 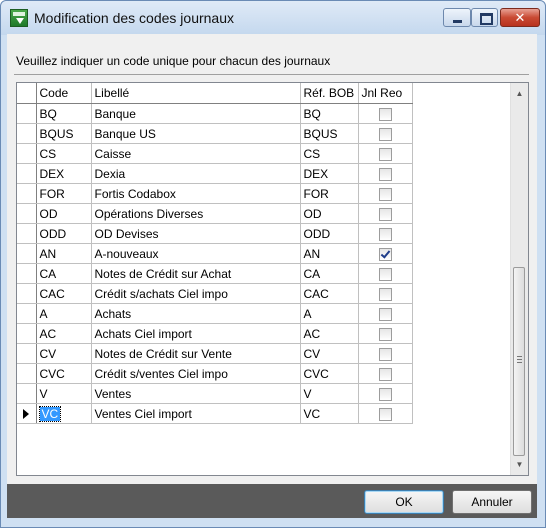 What do you see at coordinates (64, 333) in the screenshot?
I see `cell-code: AC` at bounding box center [64, 333].